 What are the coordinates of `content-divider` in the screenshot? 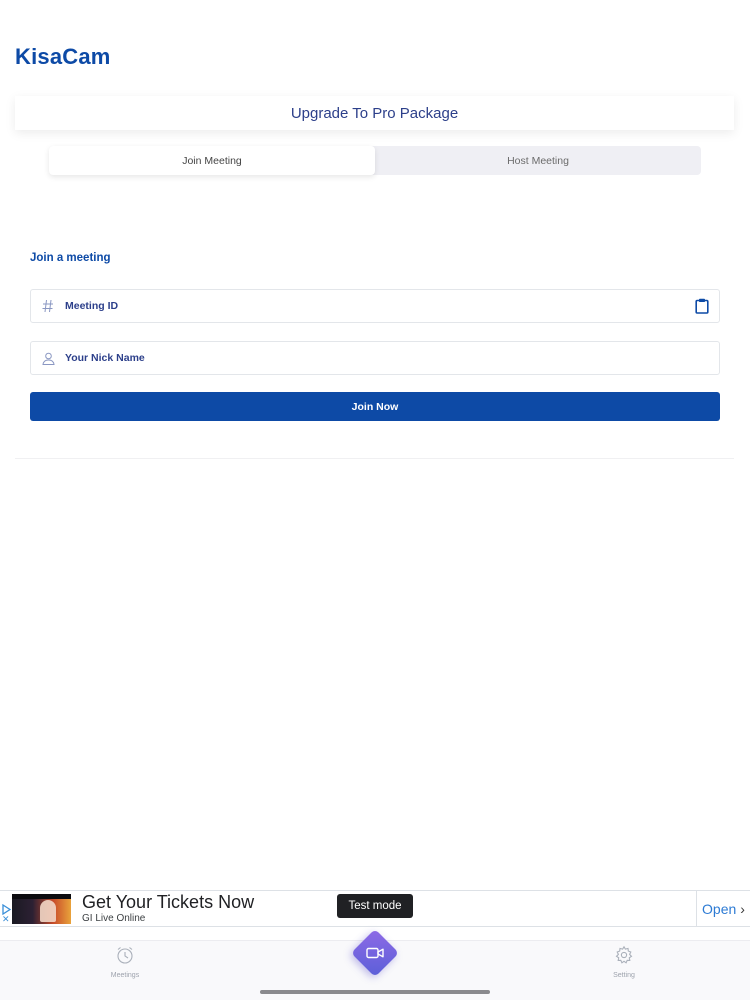 It's located at (374, 458).